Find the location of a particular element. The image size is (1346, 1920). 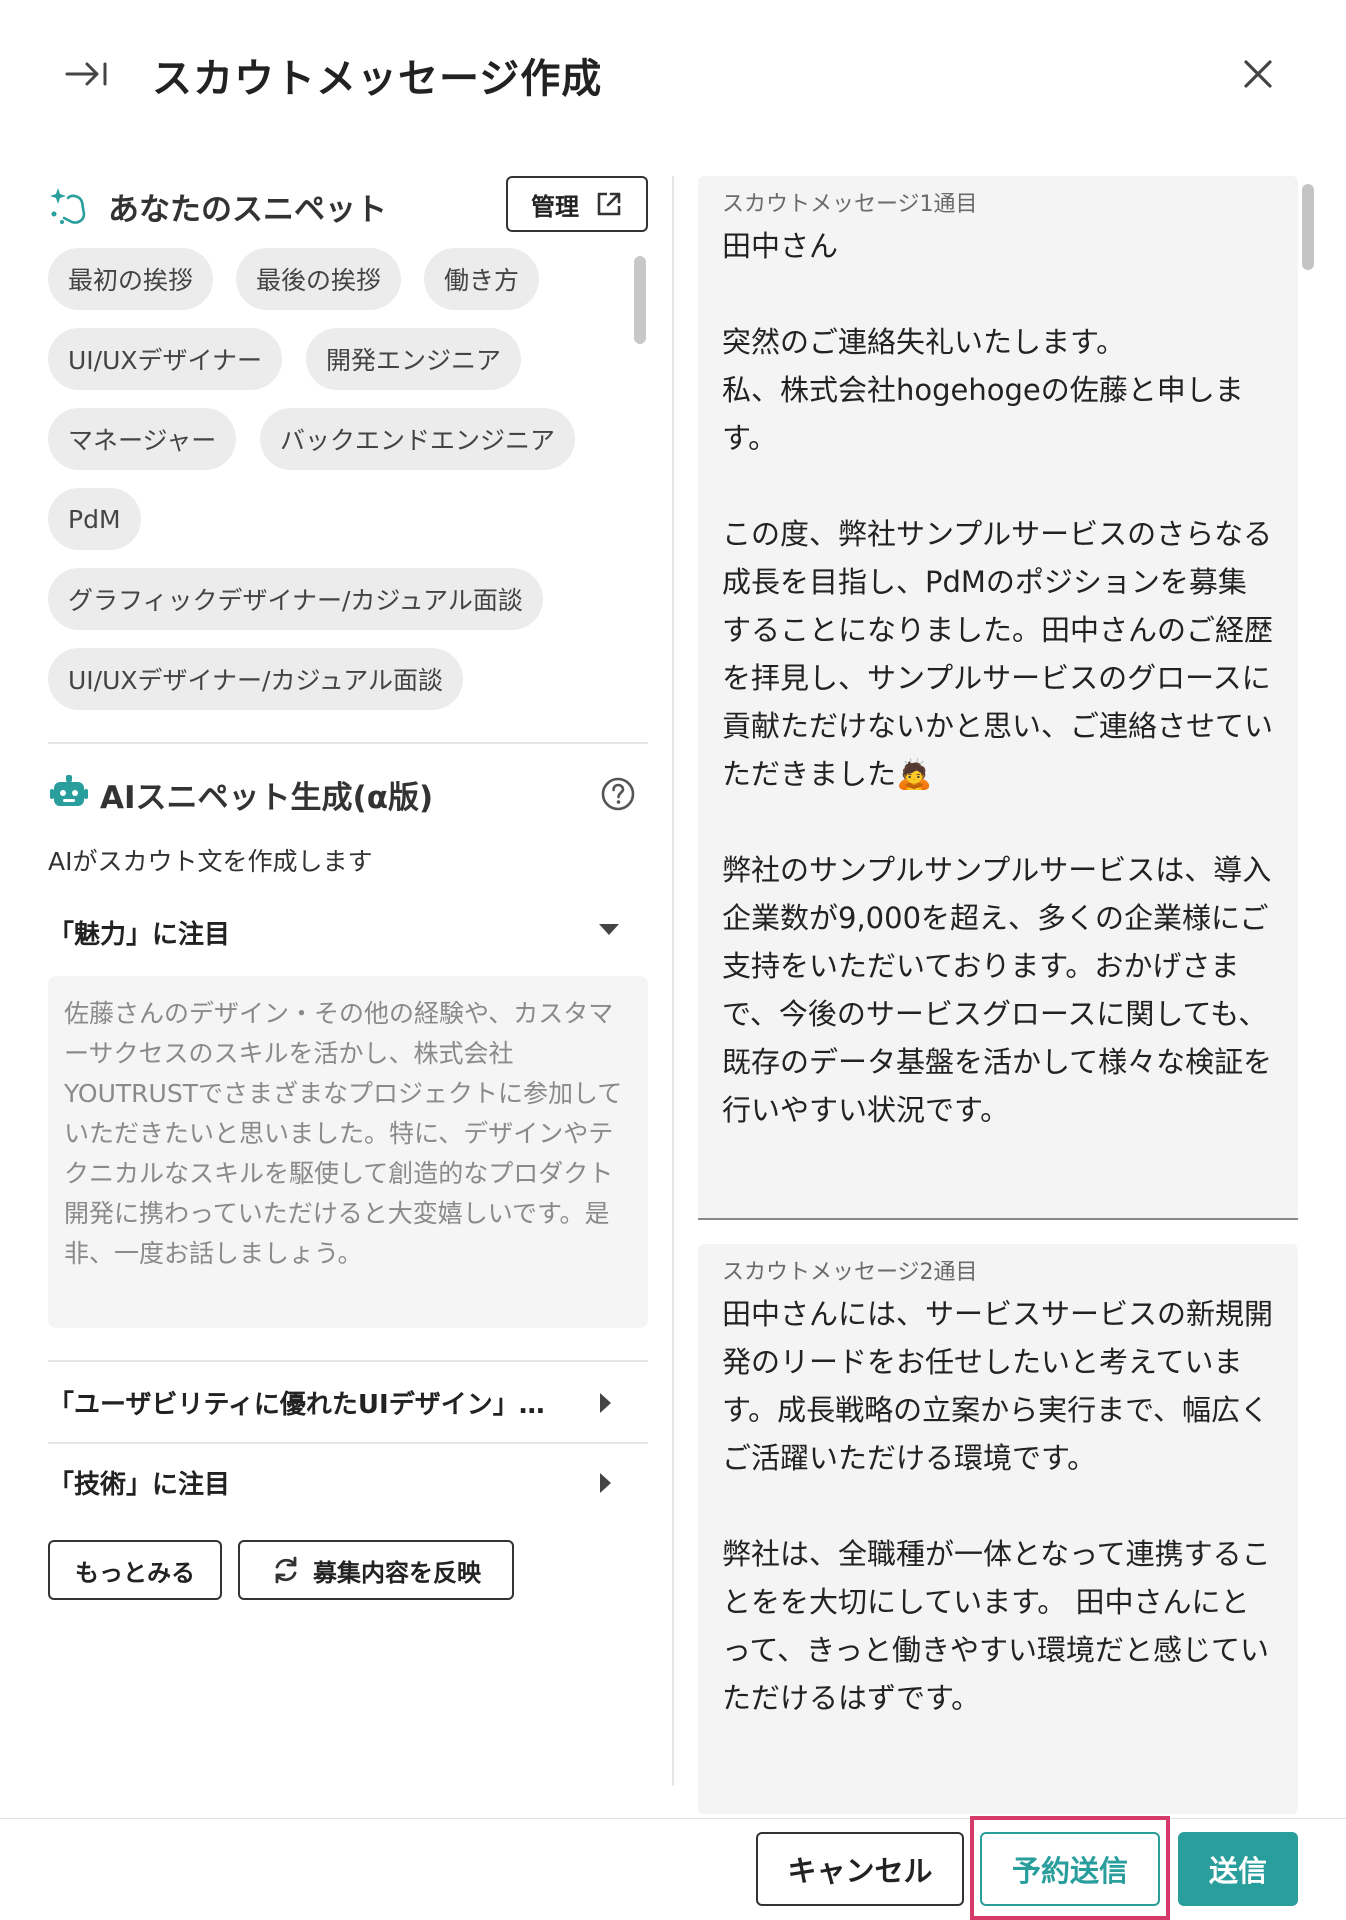

send-button: 送信 is located at coordinates (1238, 1869).